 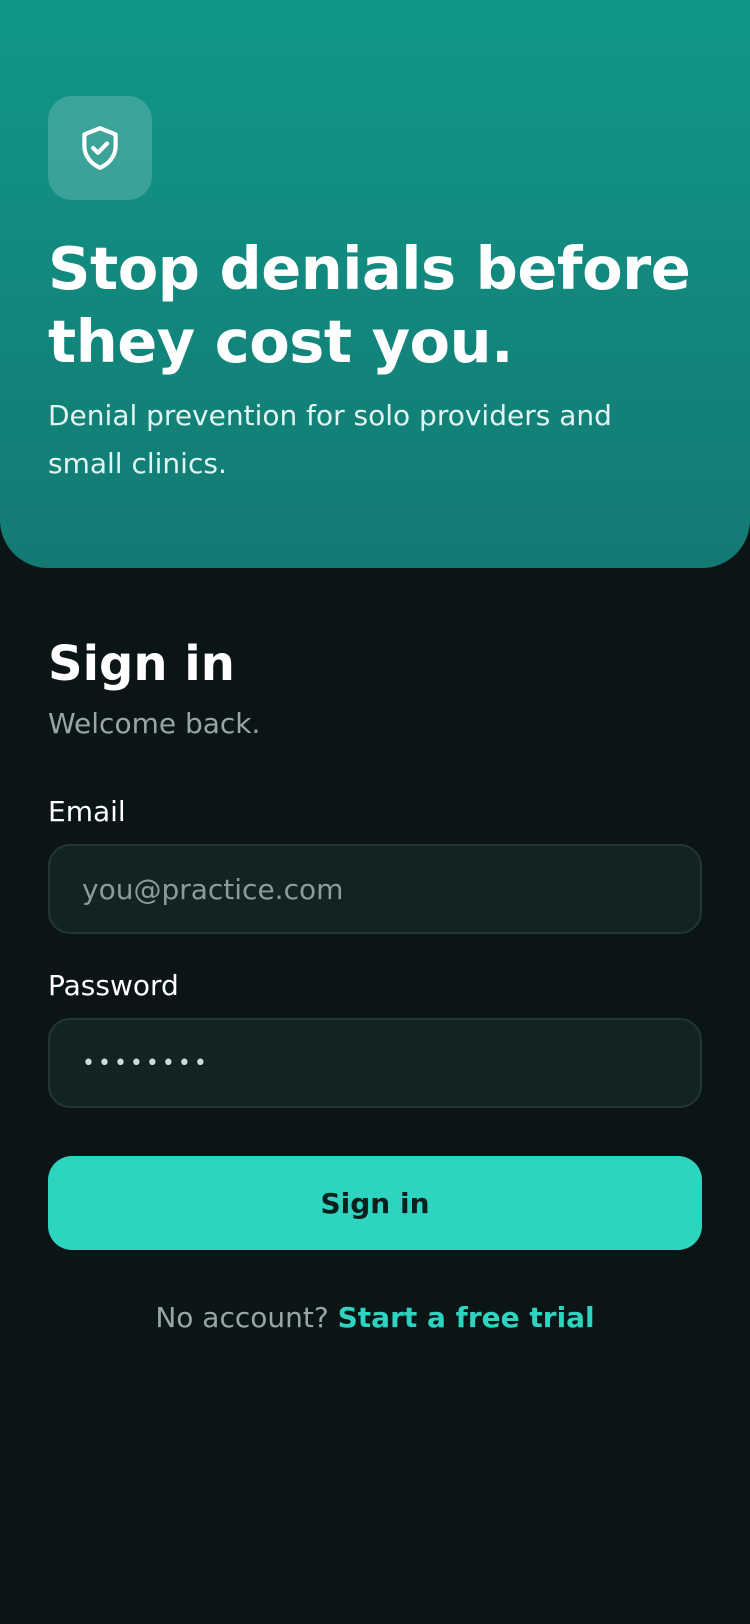 I want to click on signin-button: Sign in, so click(x=375, y=1203).